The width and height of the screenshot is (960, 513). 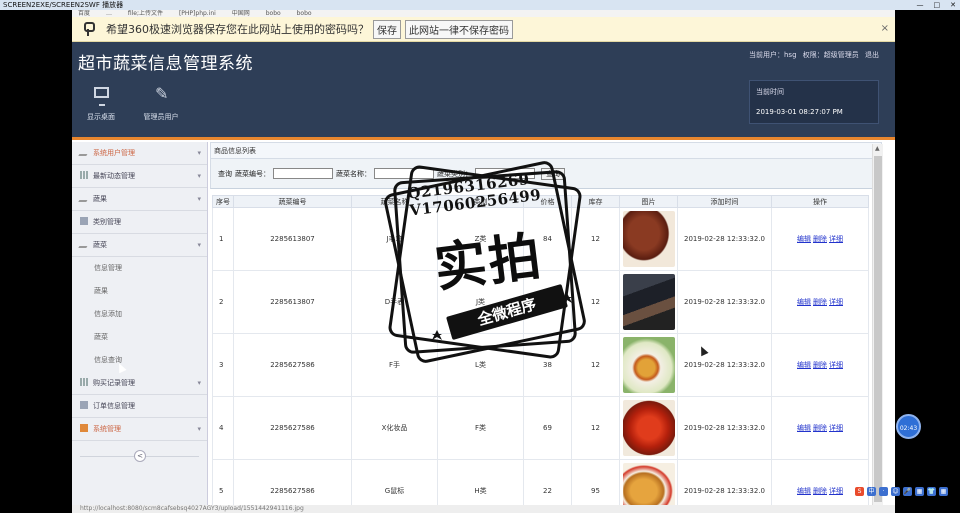 What do you see at coordinates (394, 365) in the screenshot?
I see `cell-name: F手` at bounding box center [394, 365].